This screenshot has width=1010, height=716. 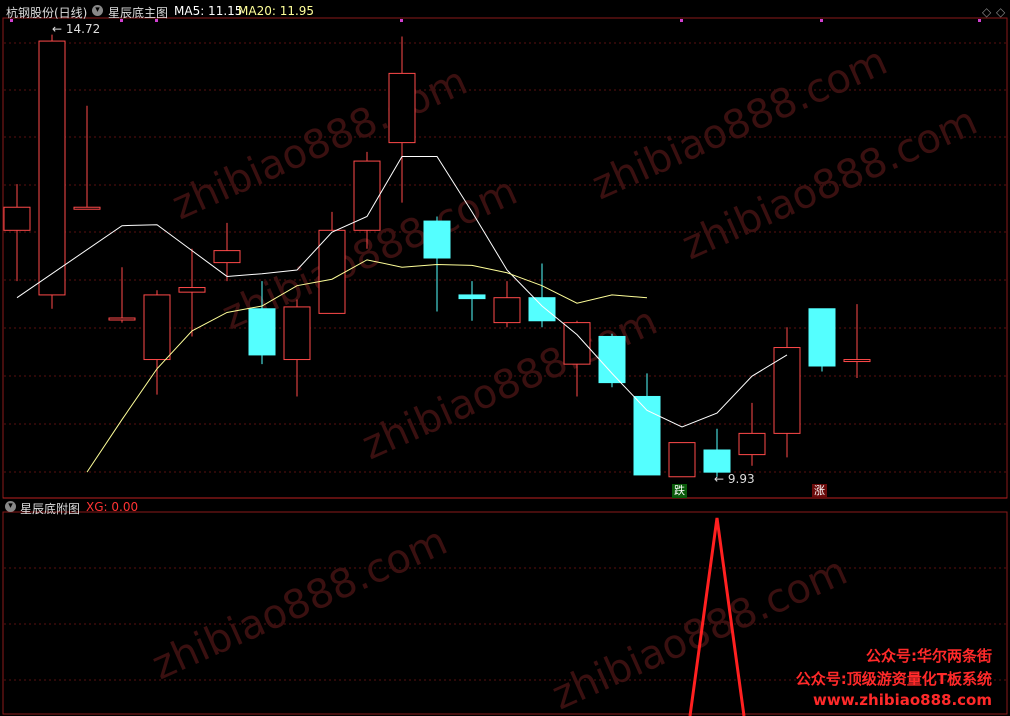 I want to click on low-annotation: ← 9.93, so click(x=734, y=479).